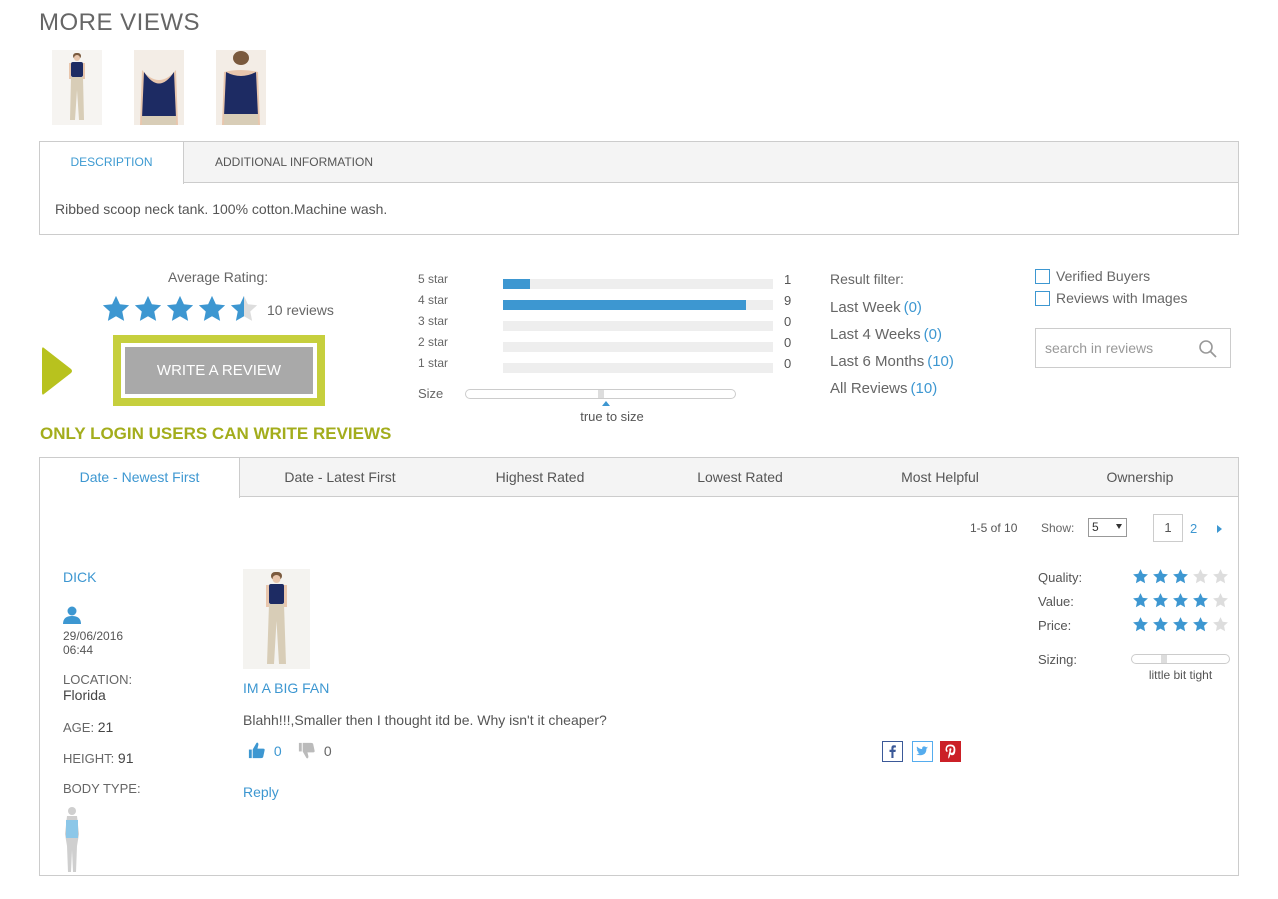 This screenshot has height=899, width=1278. I want to click on pinterest-icon, so click(950, 751).